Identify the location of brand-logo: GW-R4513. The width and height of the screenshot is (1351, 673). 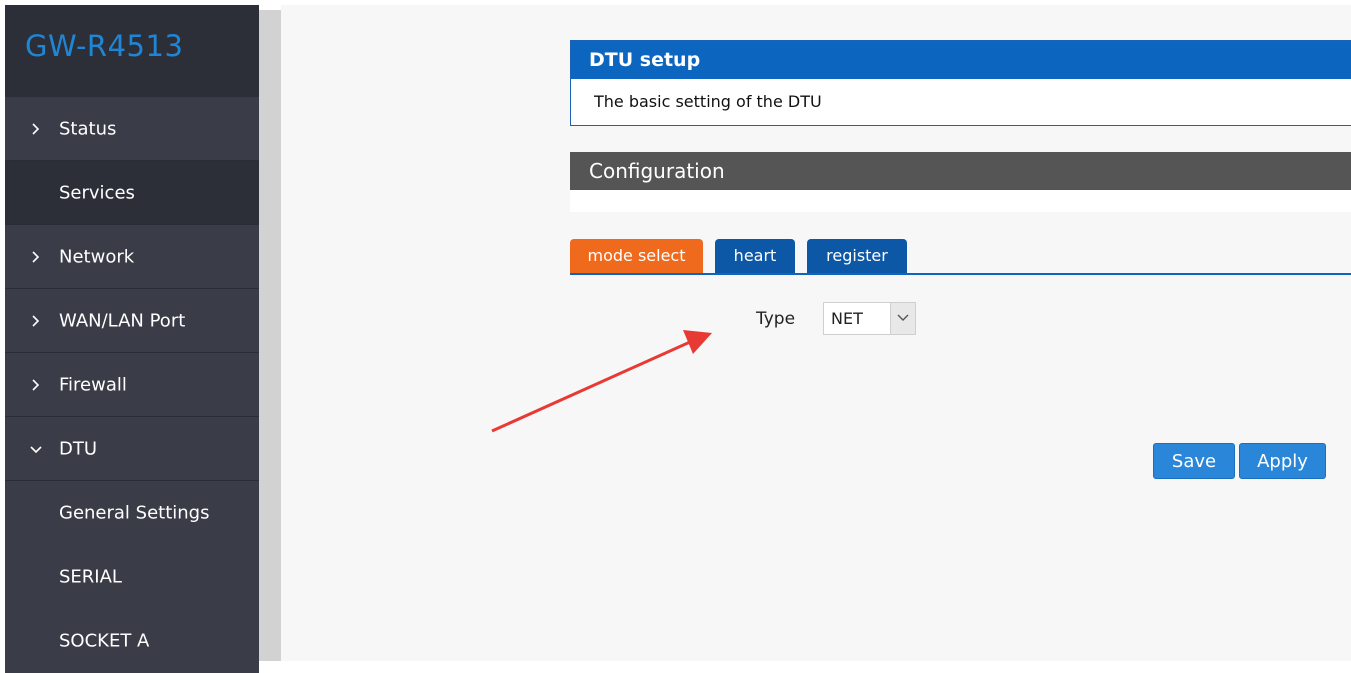
(104, 46).